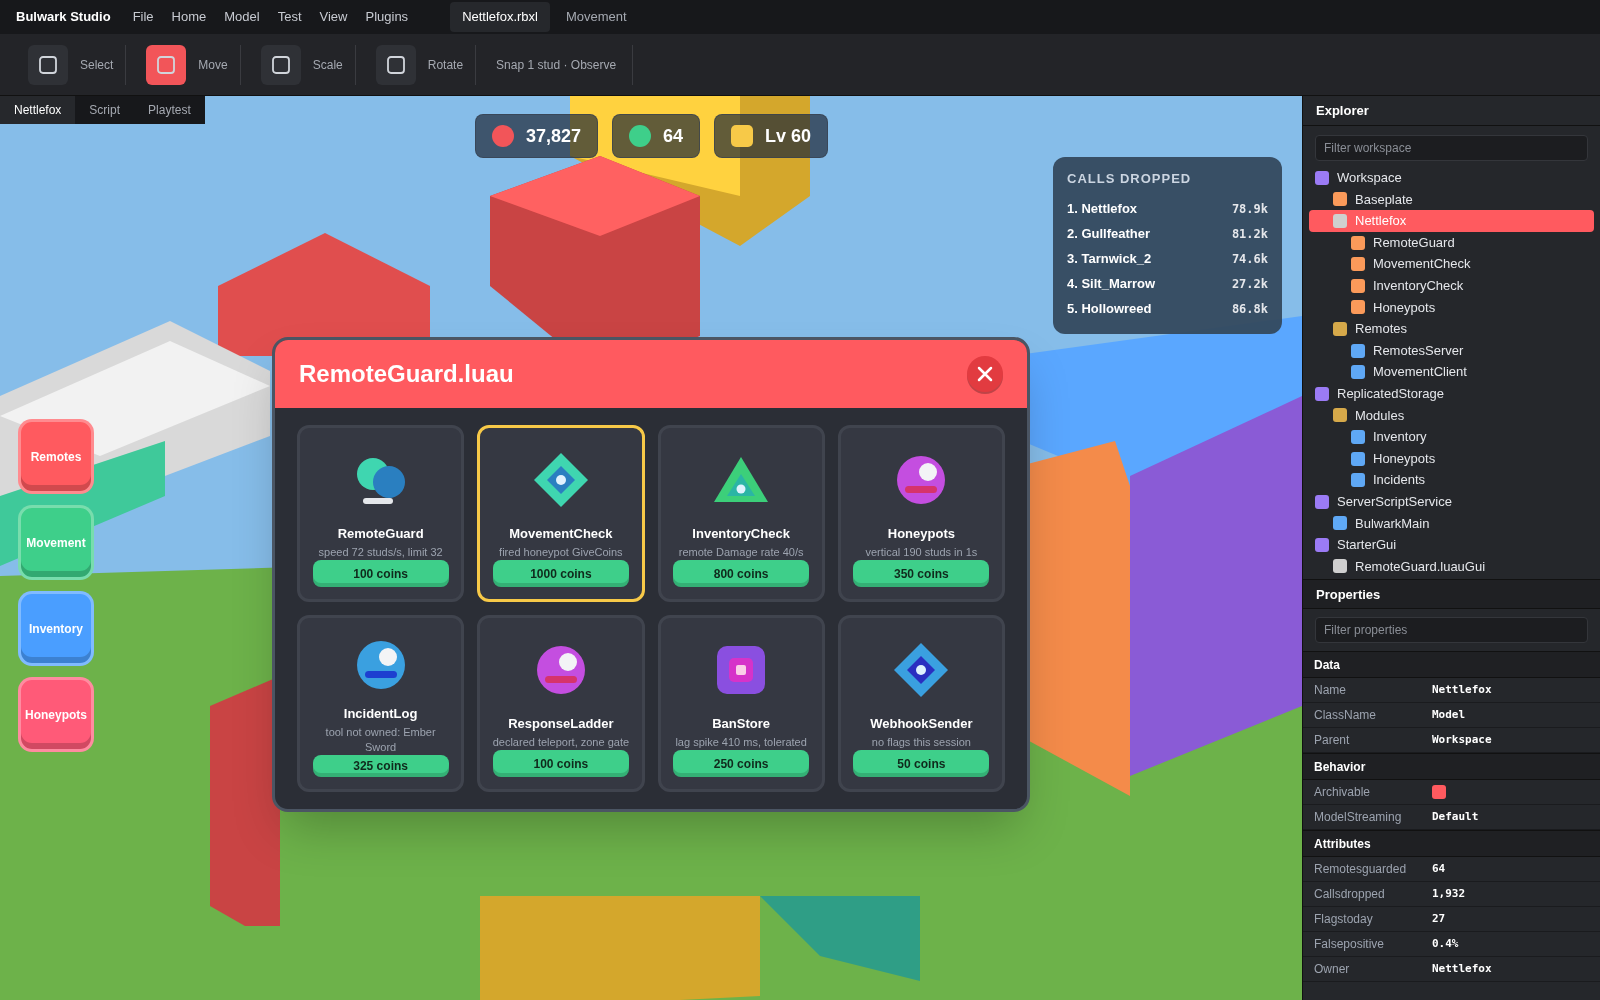 This screenshot has width=1600, height=1000. I want to click on player-name: 2. Gullfeather, so click(1109, 234).